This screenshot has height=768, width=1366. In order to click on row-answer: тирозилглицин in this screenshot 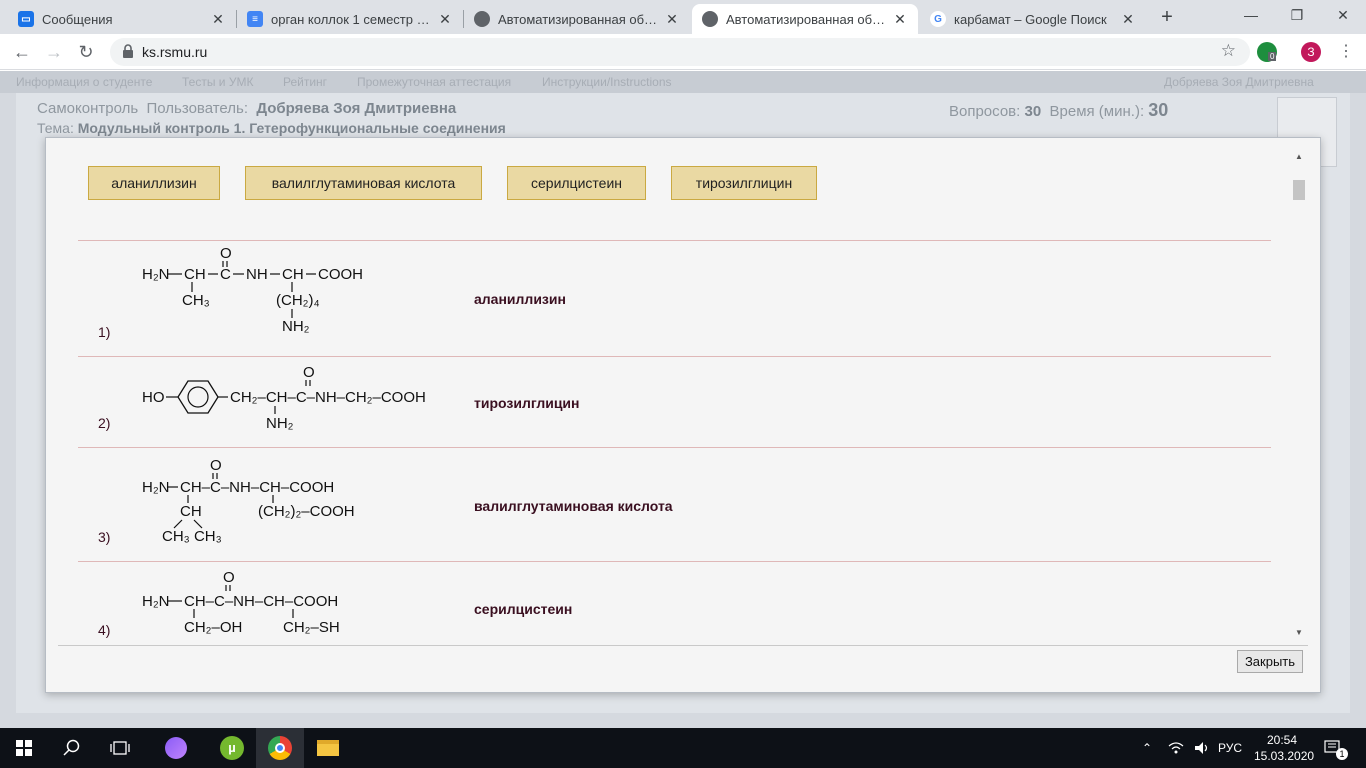, I will do `click(527, 403)`.